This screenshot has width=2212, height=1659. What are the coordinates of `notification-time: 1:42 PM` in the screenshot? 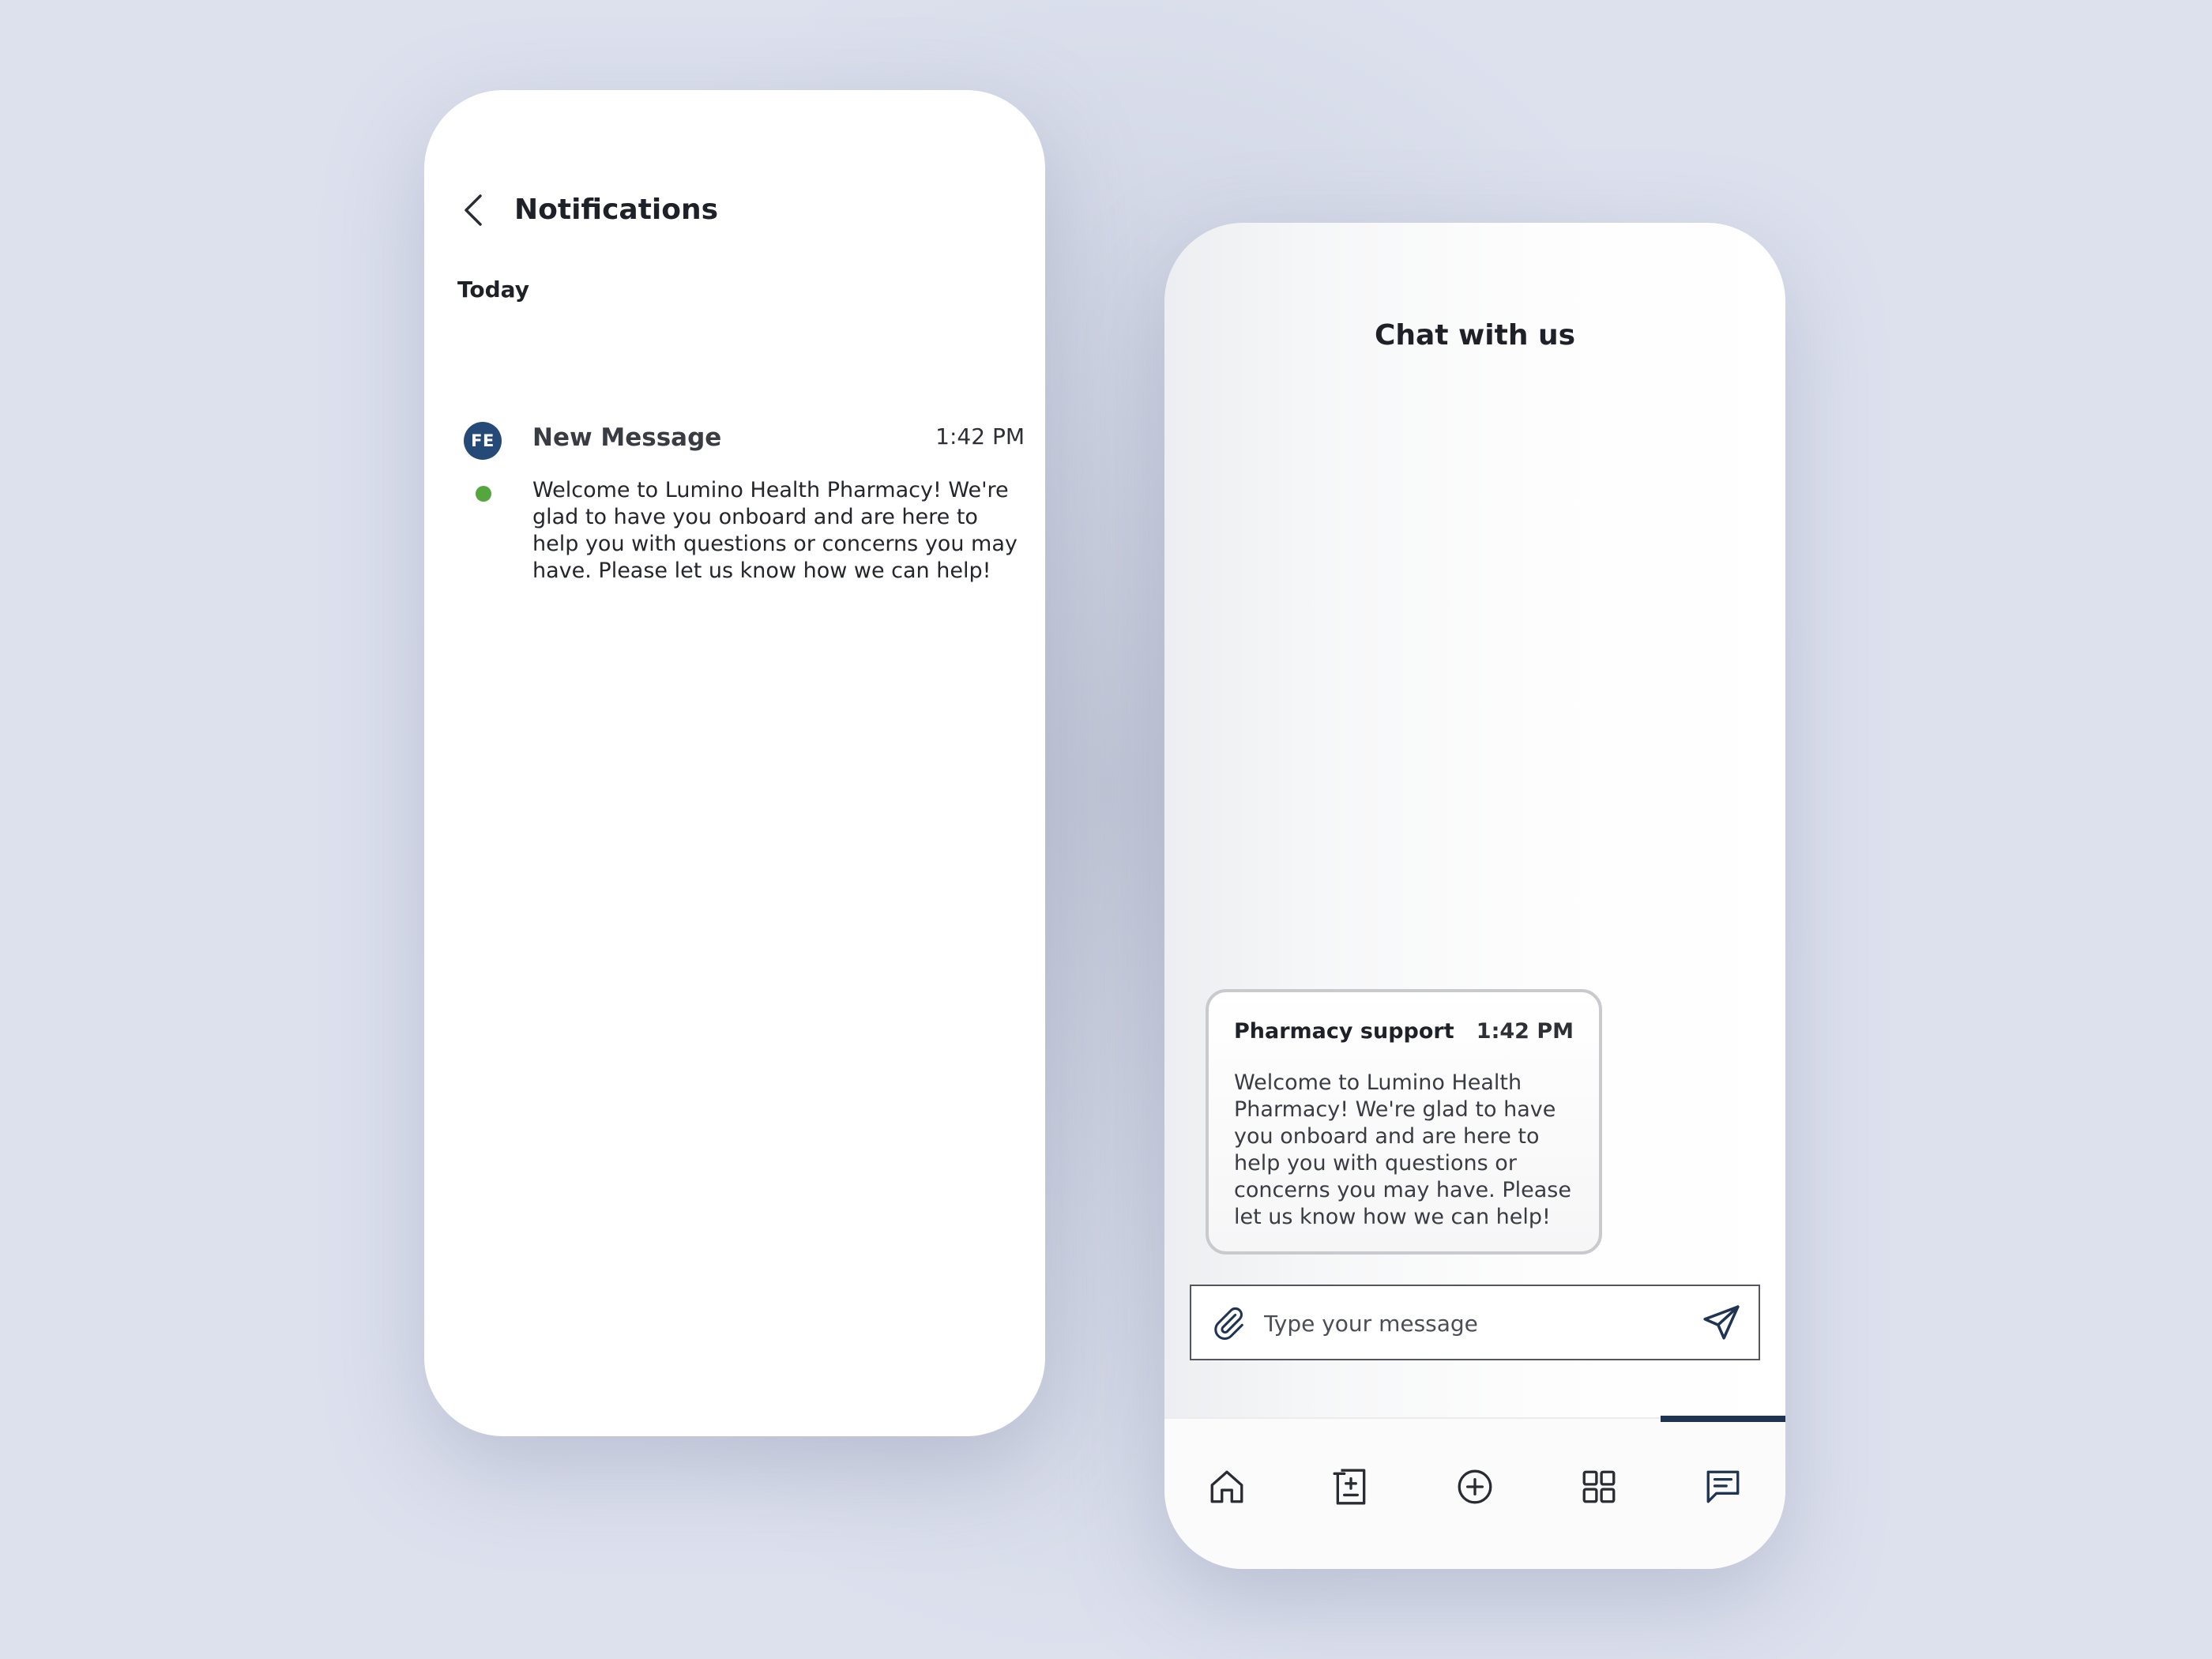 It's located at (980, 437).